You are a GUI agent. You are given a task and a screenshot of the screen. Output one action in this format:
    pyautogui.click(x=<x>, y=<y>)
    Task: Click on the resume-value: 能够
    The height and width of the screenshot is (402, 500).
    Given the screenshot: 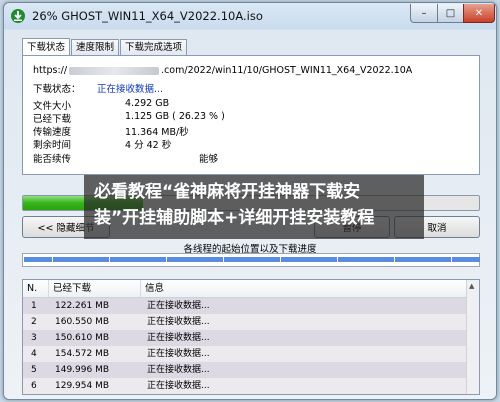 What is the action you would take?
    pyautogui.click(x=209, y=159)
    